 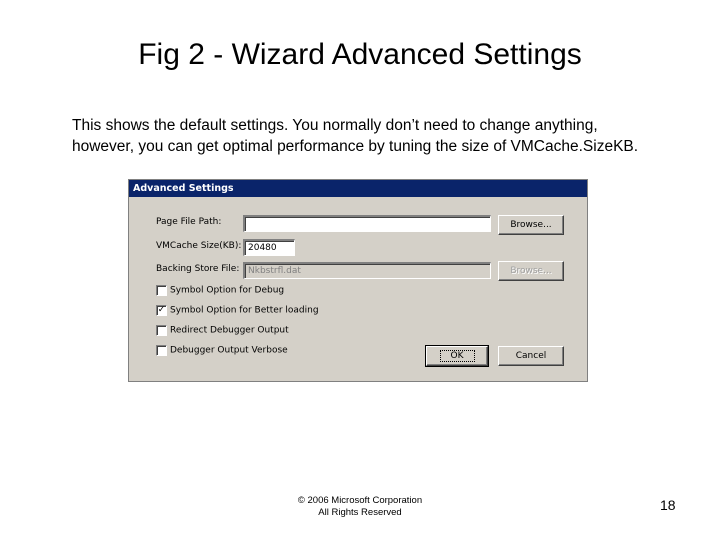 What do you see at coordinates (367, 223) in the screenshot?
I see `page-file-path-input` at bounding box center [367, 223].